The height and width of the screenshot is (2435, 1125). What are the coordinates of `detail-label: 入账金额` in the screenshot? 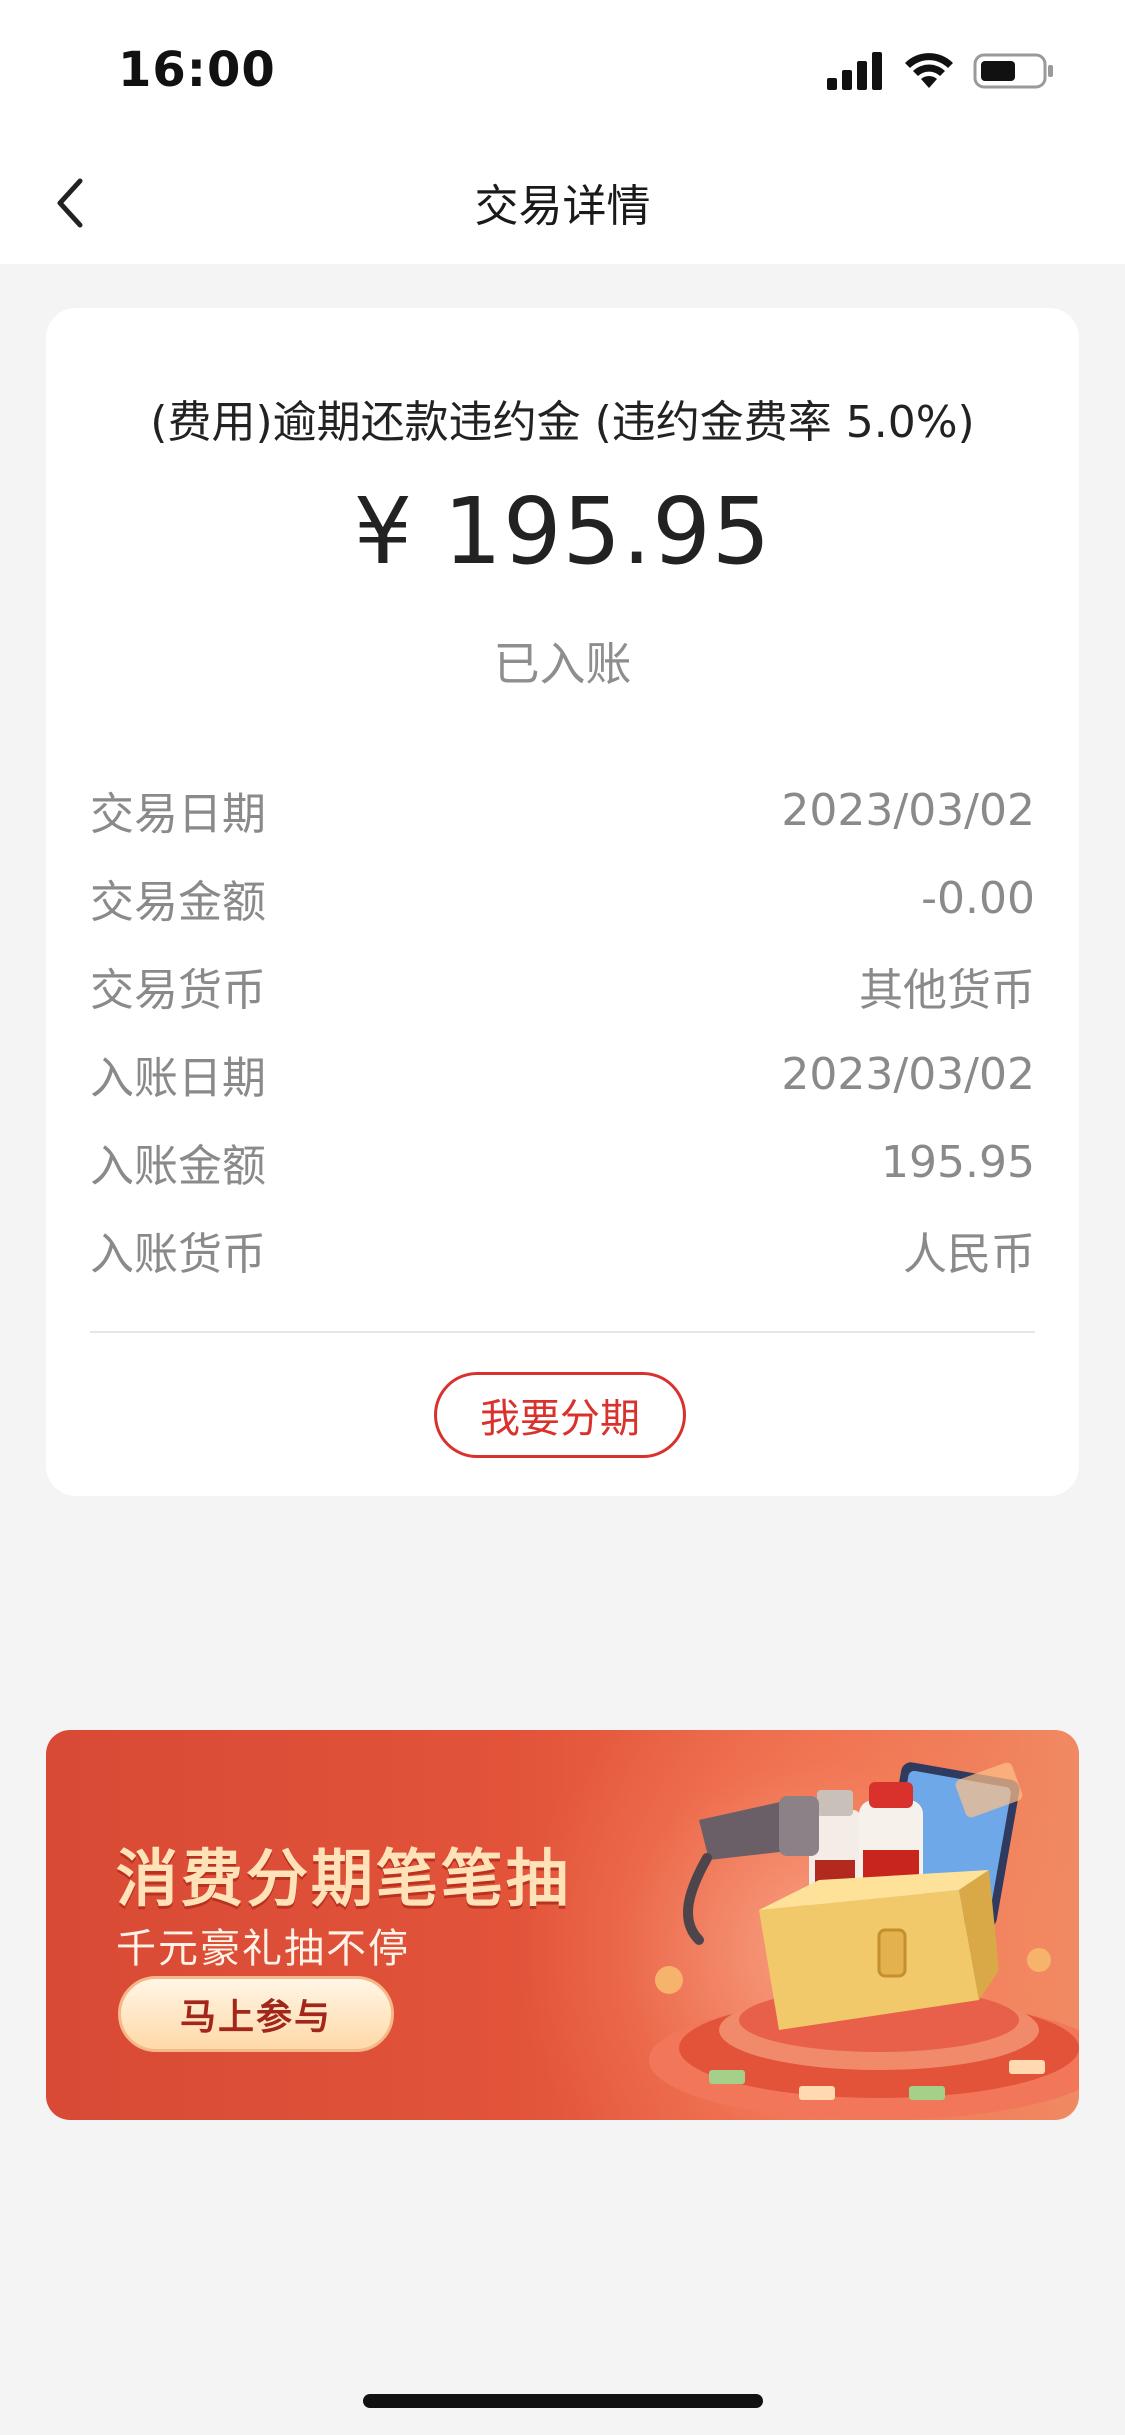 It's located at (178, 1166).